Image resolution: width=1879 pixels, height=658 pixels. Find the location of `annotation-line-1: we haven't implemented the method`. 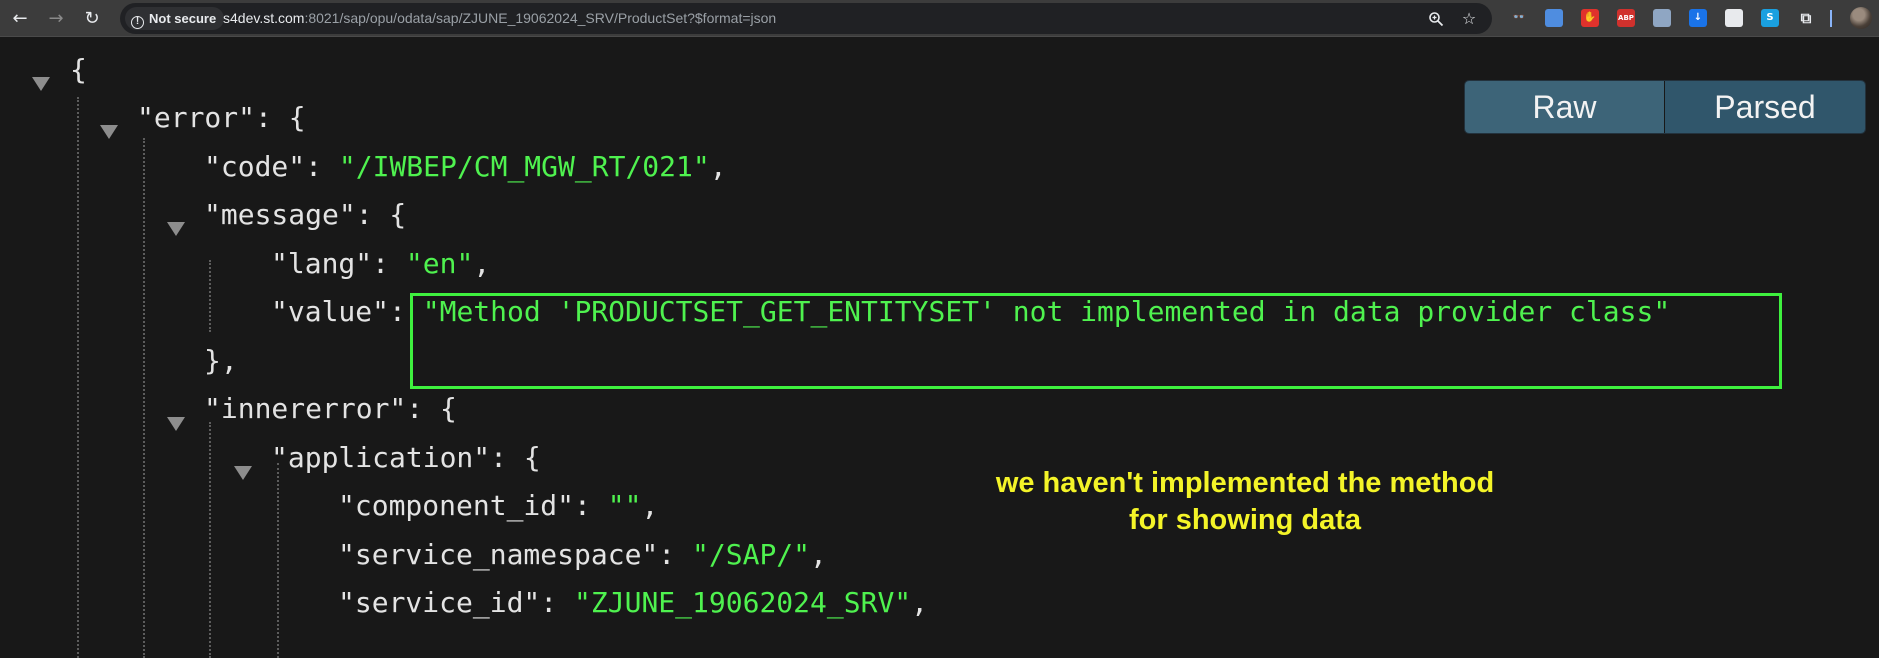

annotation-line-1: we haven't implemented the method is located at coordinates (1245, 483).